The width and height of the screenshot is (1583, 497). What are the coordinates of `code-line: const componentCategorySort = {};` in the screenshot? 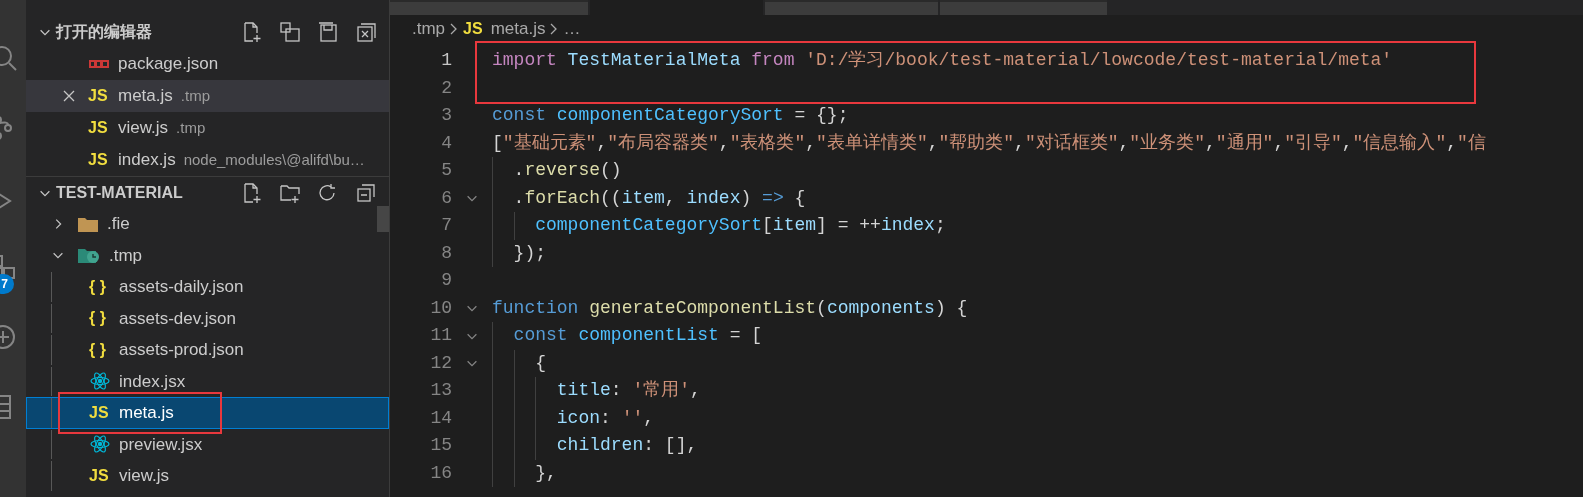 It's located at (670, 116).